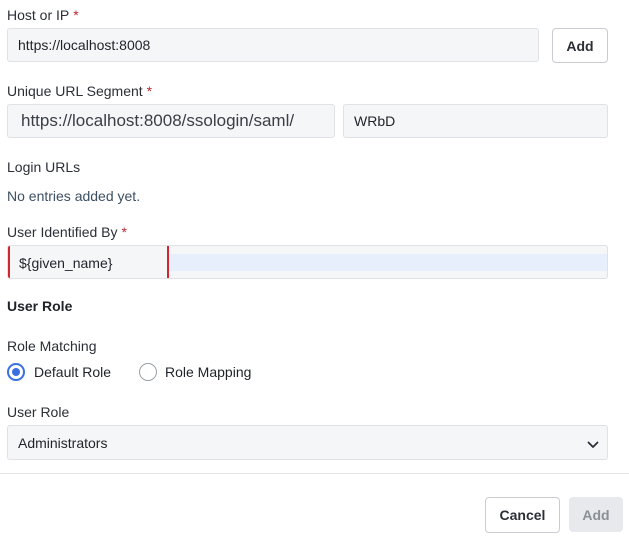  I want to click on selection-highlight, so click(387, 262).